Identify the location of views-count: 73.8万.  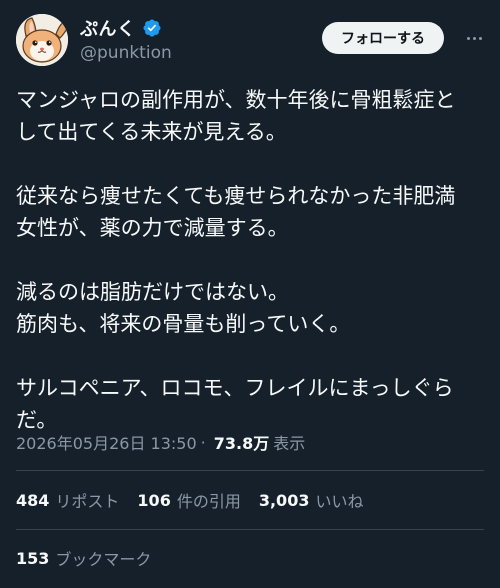
(241, 442).